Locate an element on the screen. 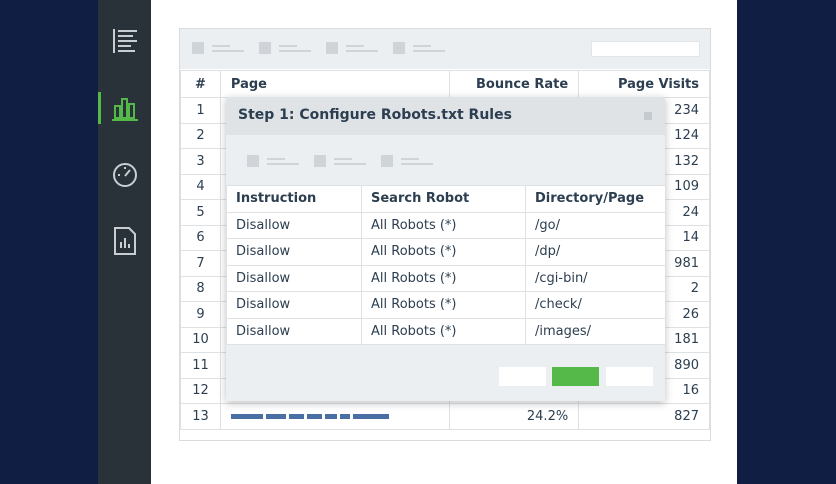 Image resolution: width=836 pixels, height=484 pixels. sidebar is located at coordinates (124, 242).